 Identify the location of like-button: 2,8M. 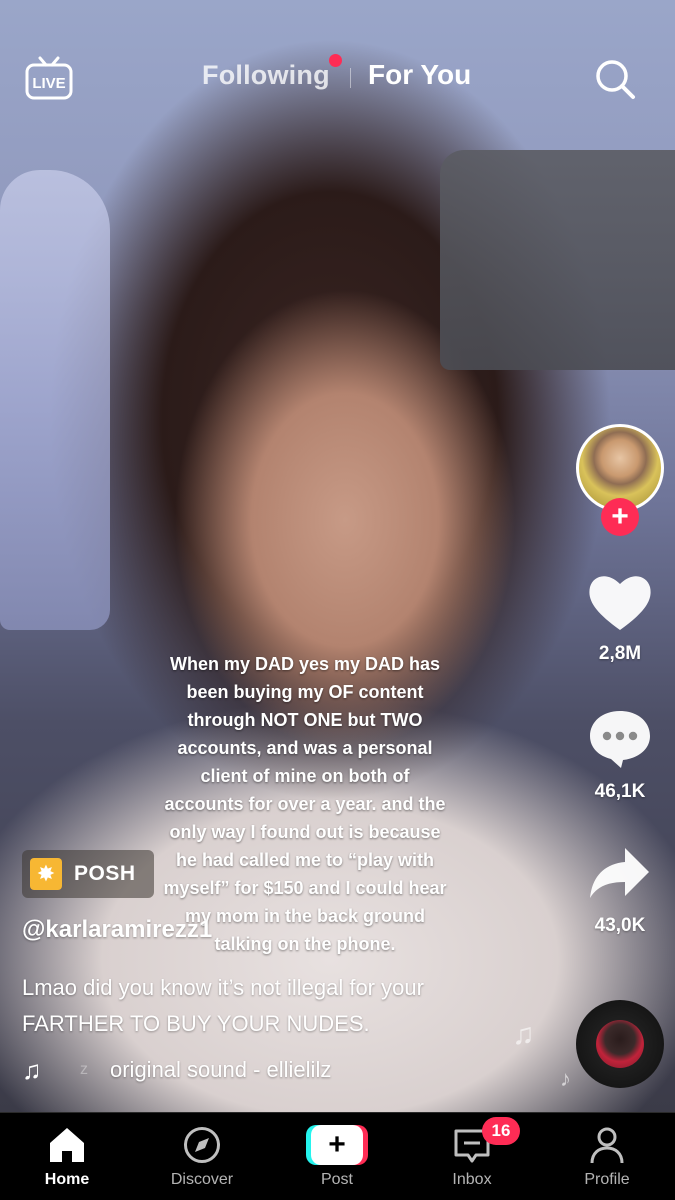
(620, 618).